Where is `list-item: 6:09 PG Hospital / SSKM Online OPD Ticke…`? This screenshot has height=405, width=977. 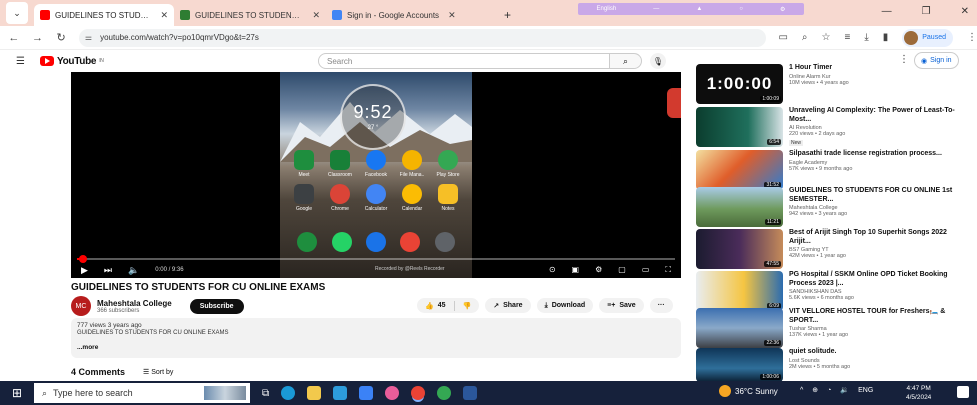
list-item: 6:09 PG Hospital / SSKM Online OPD Ticke… is located at coordinates (832, 291).